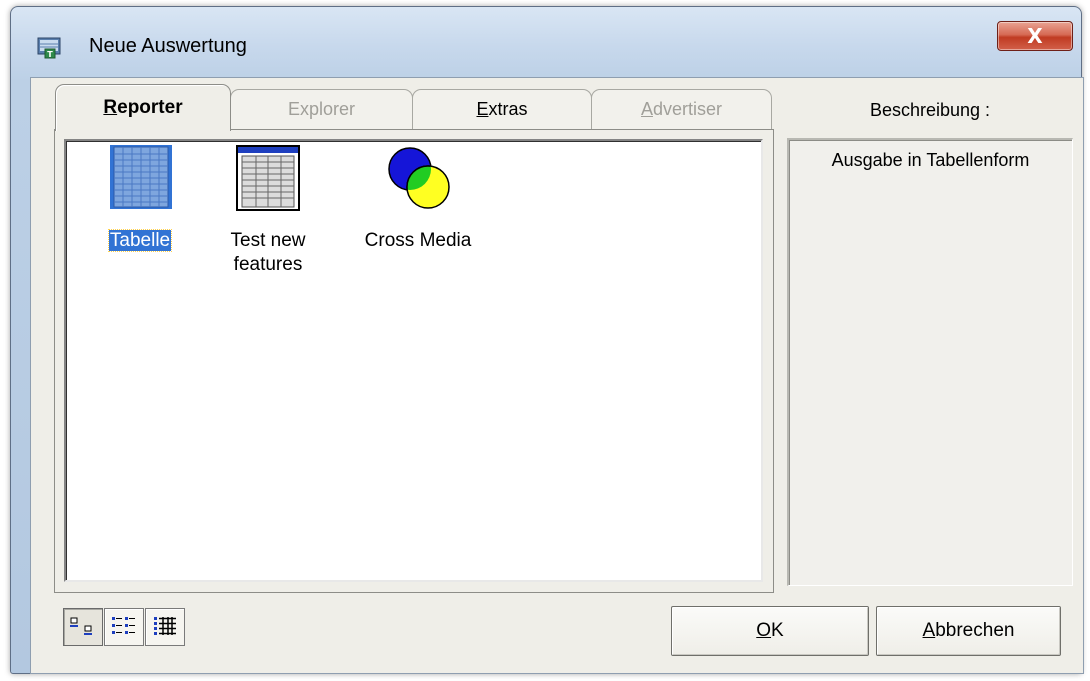 The image size is (1090, 681). I want to click on cancel-button-label: Abbrechen, so click(968, 630).